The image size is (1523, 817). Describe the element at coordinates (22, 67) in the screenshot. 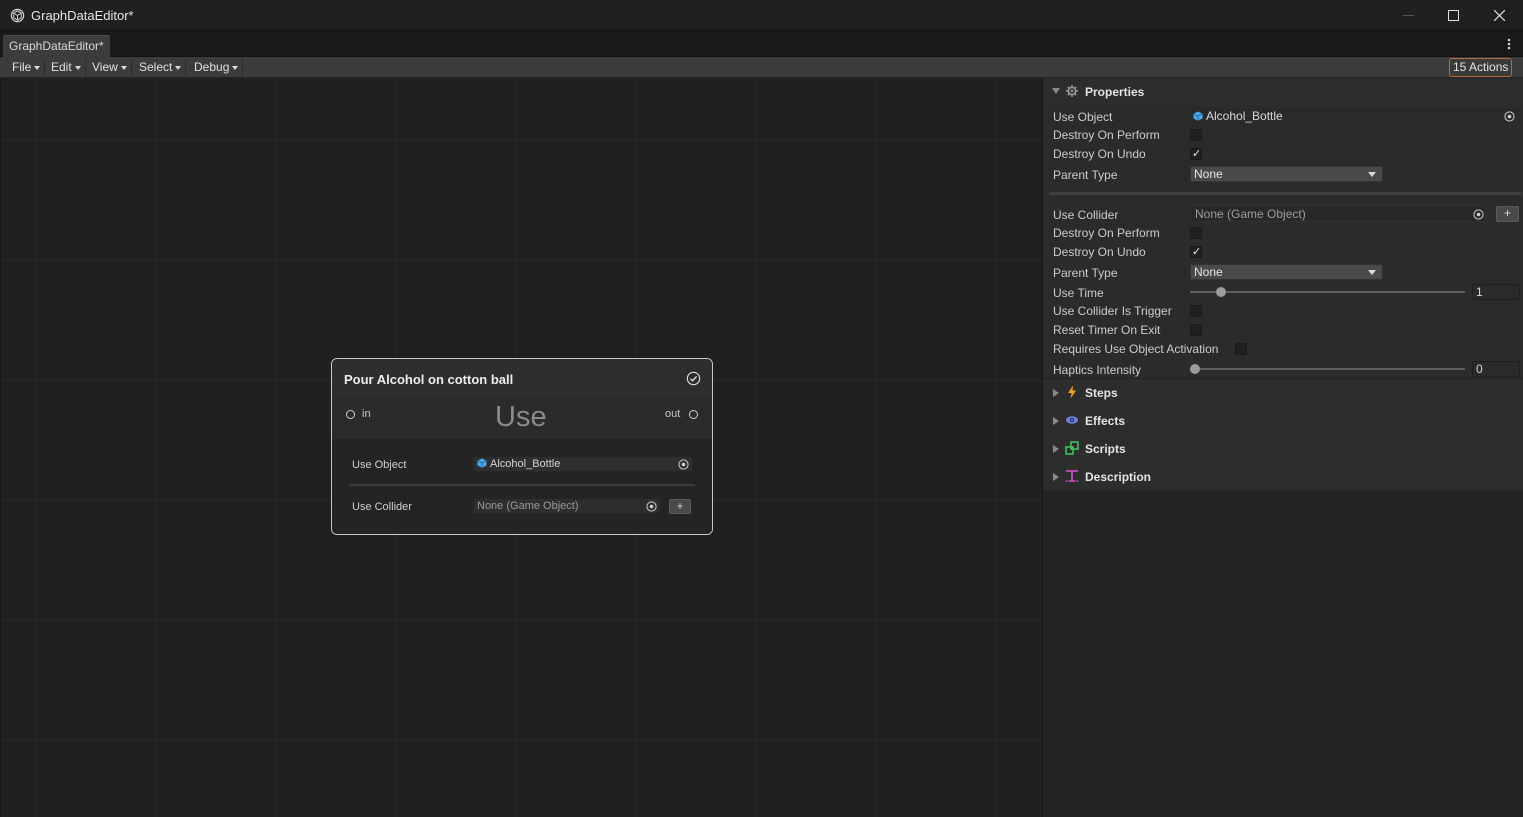

I see `menu-file-label: File` at that location.